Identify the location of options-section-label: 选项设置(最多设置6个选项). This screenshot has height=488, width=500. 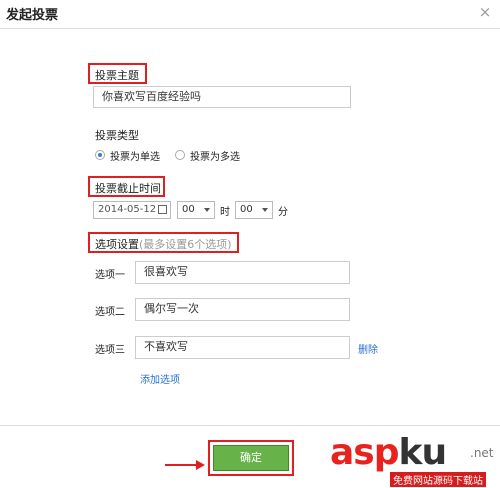
(163, 244).